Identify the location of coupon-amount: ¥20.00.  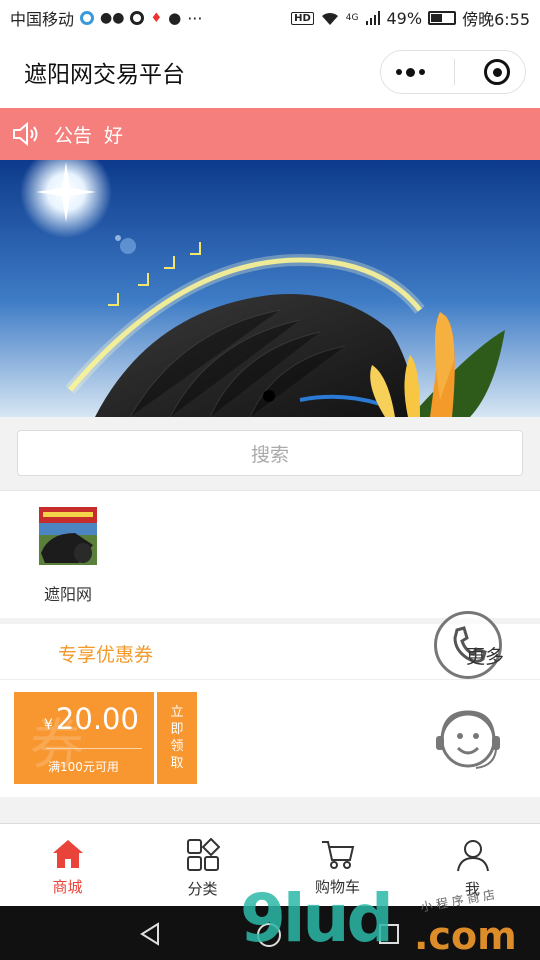
(91, 719).